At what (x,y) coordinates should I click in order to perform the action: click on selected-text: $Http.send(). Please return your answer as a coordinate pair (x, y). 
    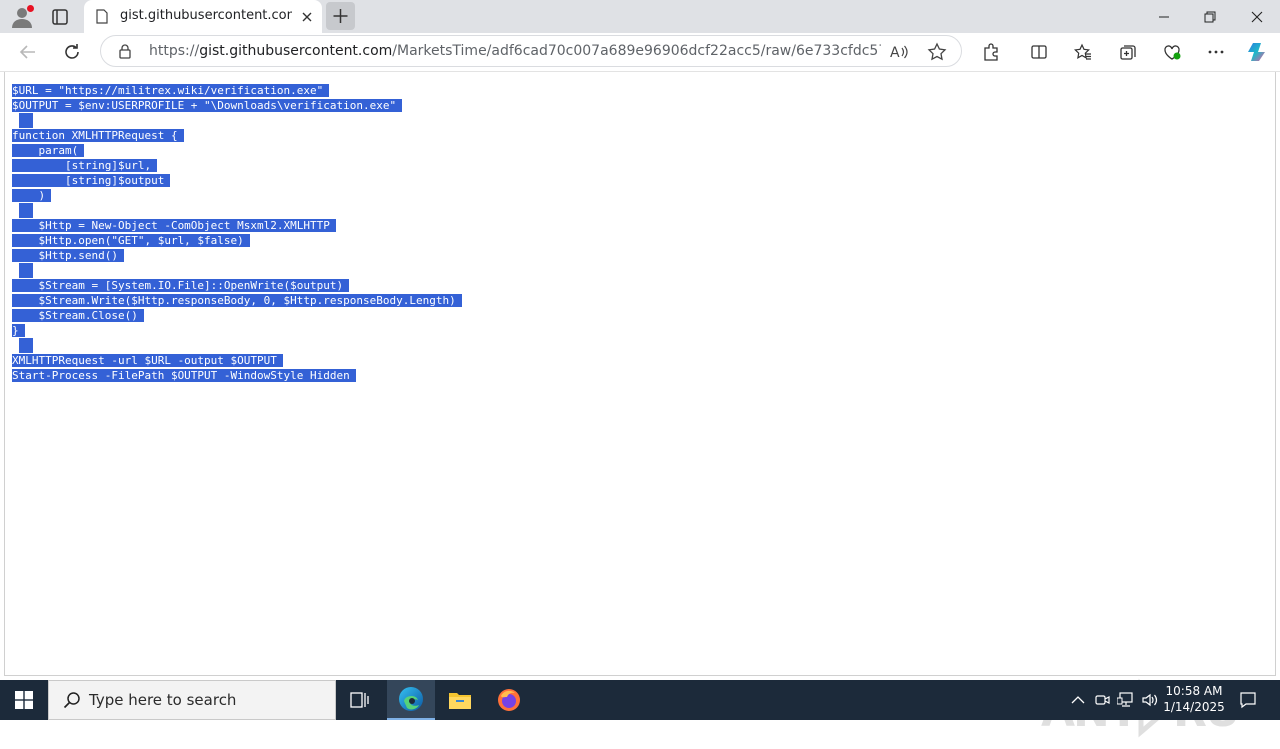
    Looking at the image, I should click on (68, 255).